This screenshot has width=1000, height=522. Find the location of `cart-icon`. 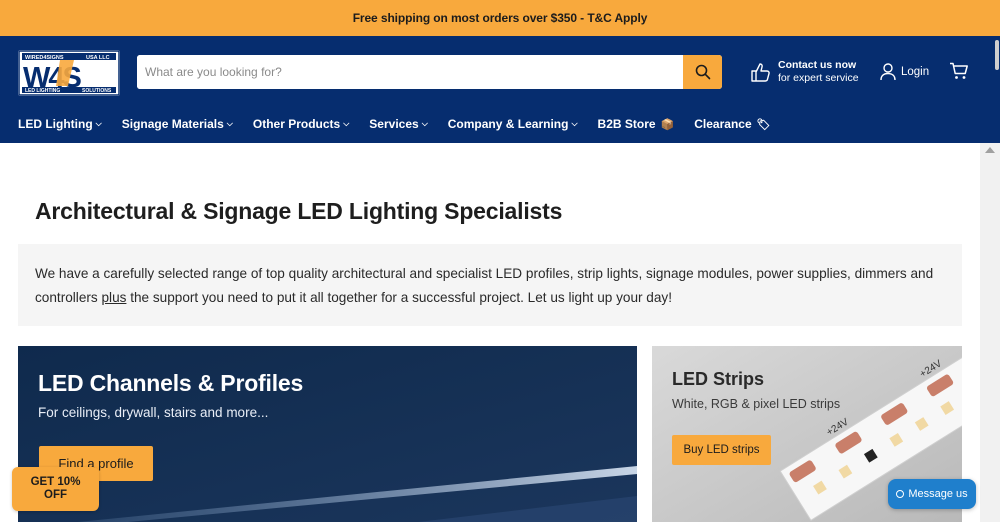

cart-icon is located at coordinates (959, 70).